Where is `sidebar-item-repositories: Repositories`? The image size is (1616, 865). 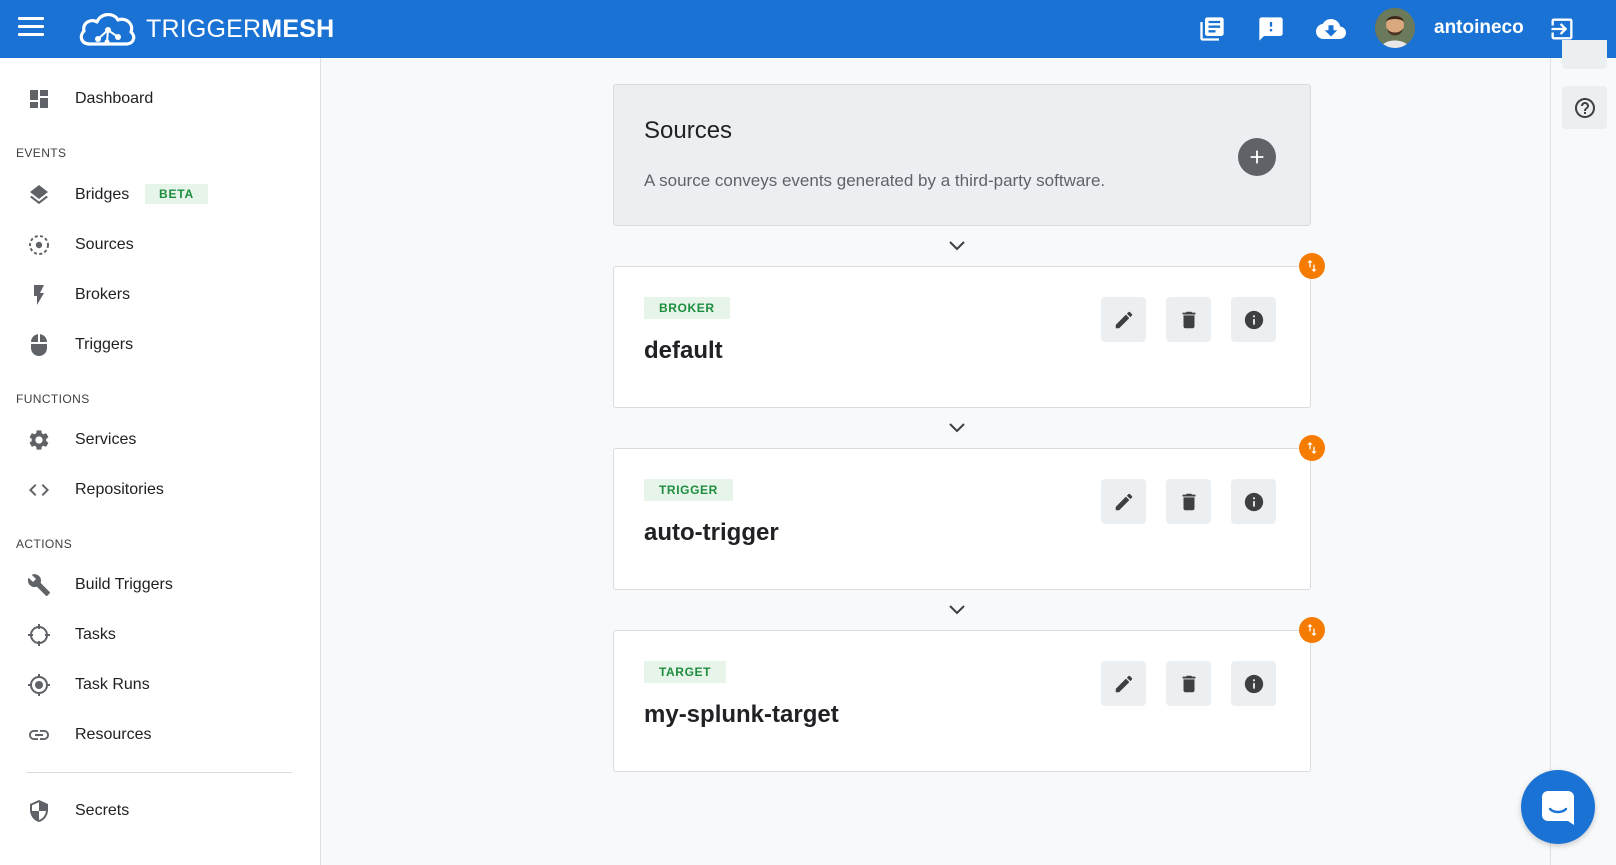
sidebar-item-repositories: Repositories is located at coordinates (160, 490).